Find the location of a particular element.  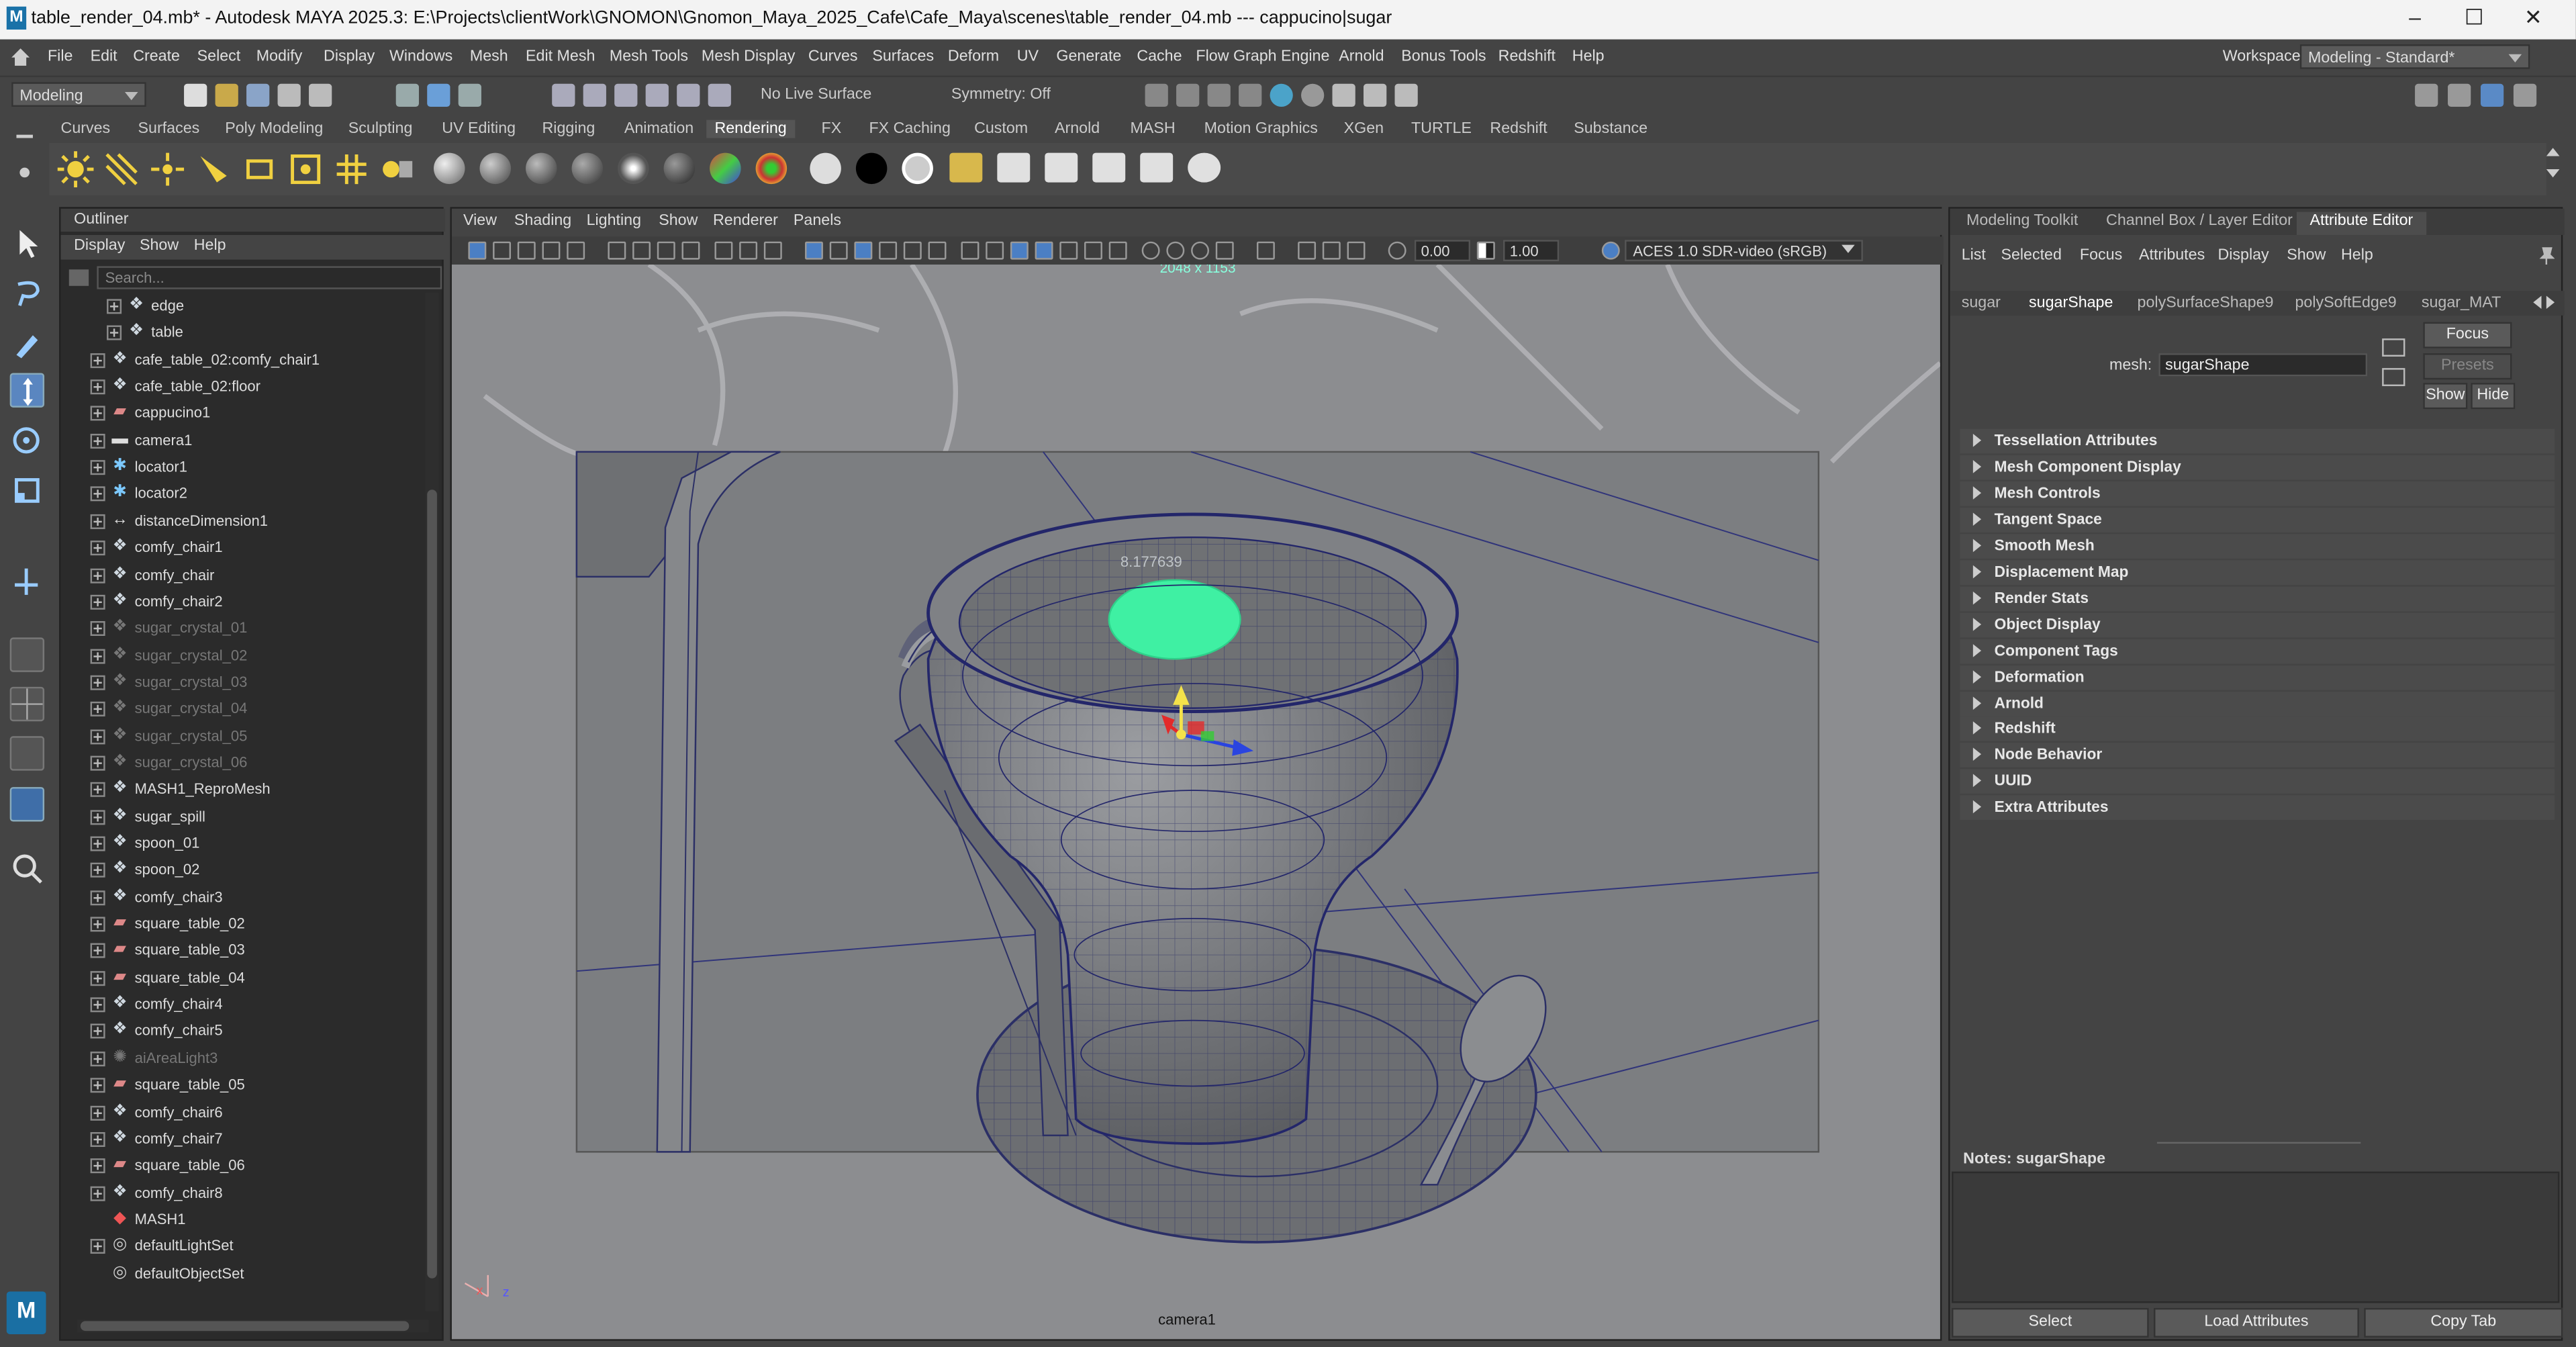

color-management-icon is located at coordinates (1610, 250).